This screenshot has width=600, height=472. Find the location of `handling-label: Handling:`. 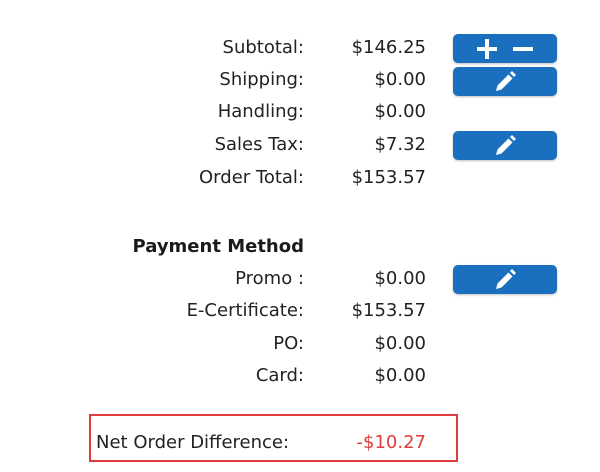

handling-label: Handling: is located at coordinates (260, 111).